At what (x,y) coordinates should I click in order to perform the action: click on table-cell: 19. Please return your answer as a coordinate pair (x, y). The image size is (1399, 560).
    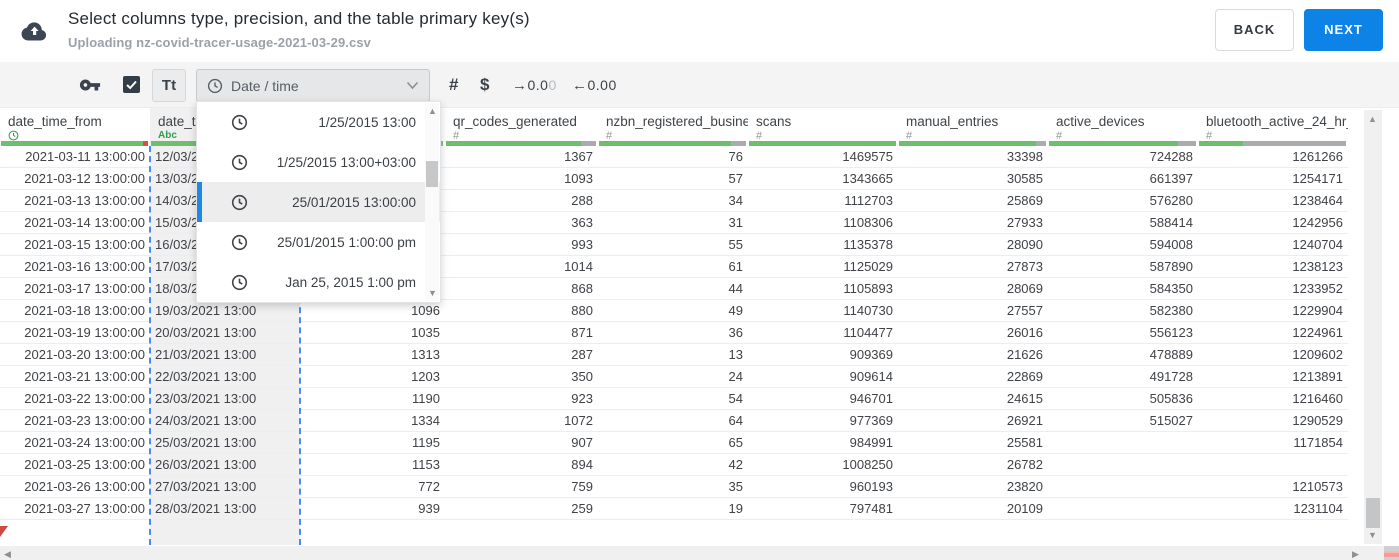
    Looking at the image, I should click on (673, 508).